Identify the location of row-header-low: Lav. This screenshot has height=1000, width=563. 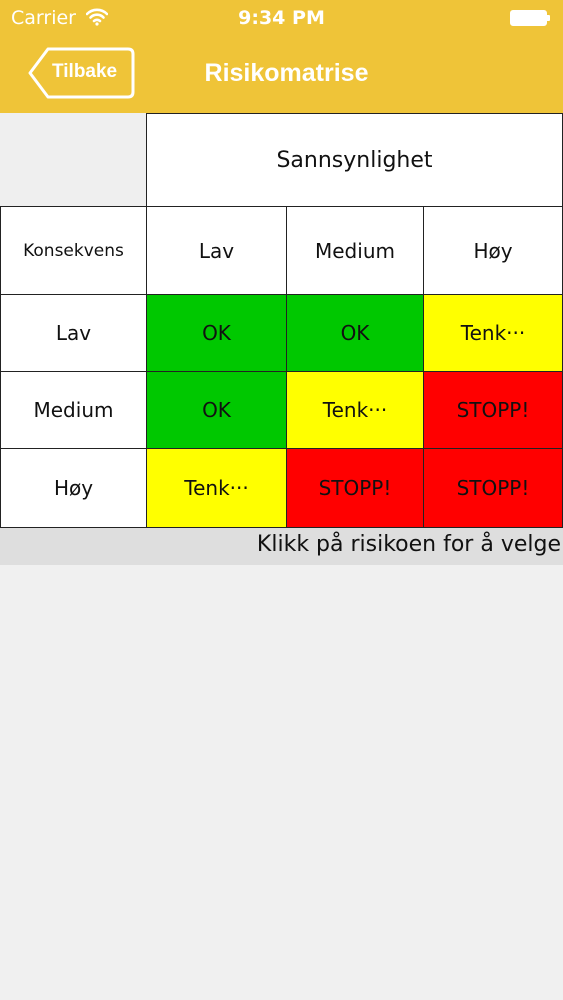
(73, 333).